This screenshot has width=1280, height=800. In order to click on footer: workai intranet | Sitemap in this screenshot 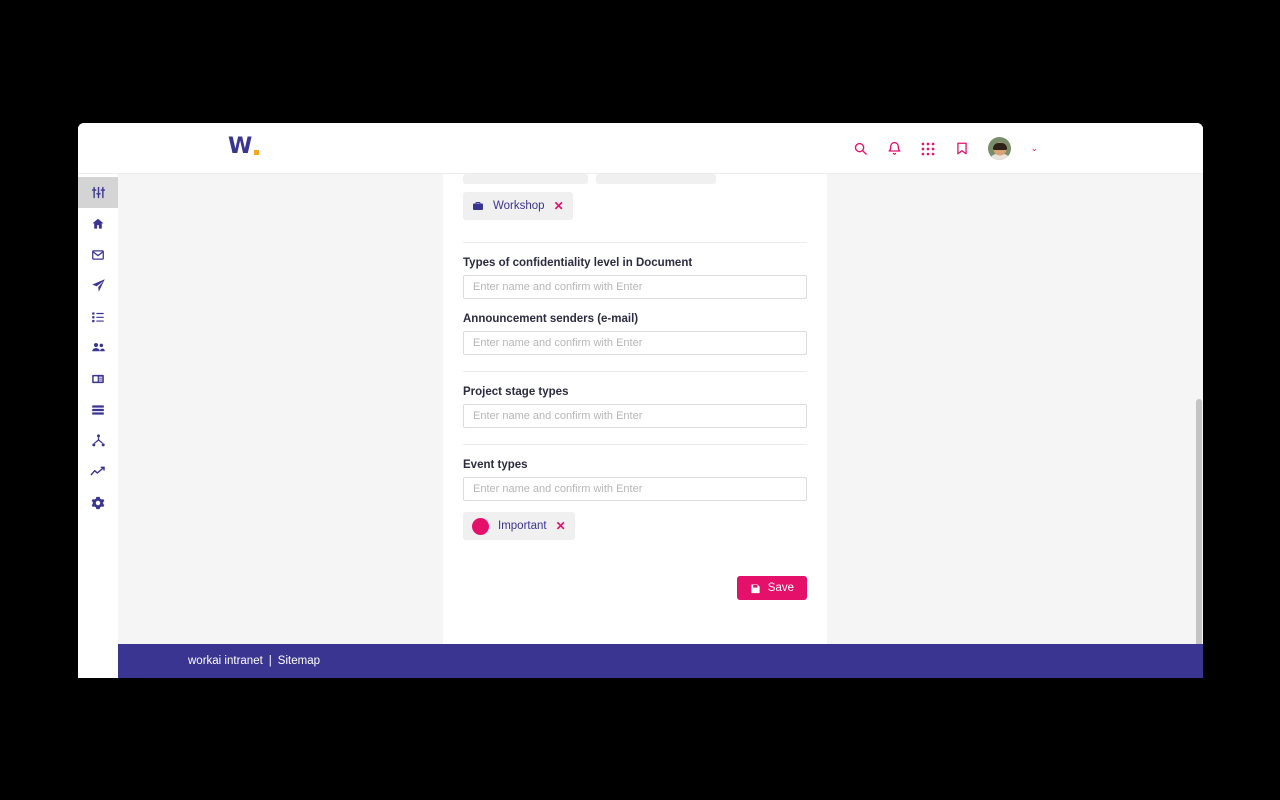, I will do `click(660, 661)`.